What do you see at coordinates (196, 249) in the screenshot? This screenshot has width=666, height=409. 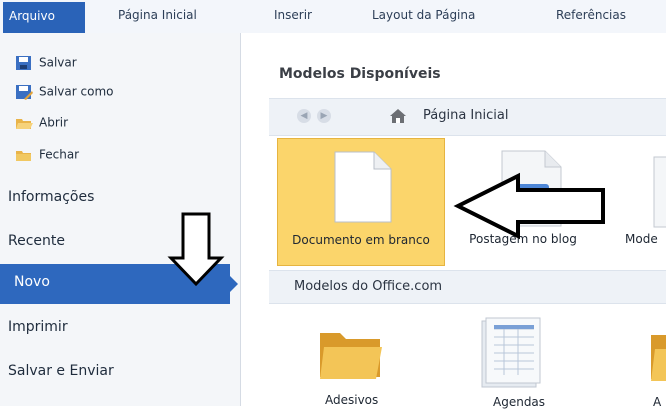 I see `down-arrow-annotation` at bounding box center [196, 249].